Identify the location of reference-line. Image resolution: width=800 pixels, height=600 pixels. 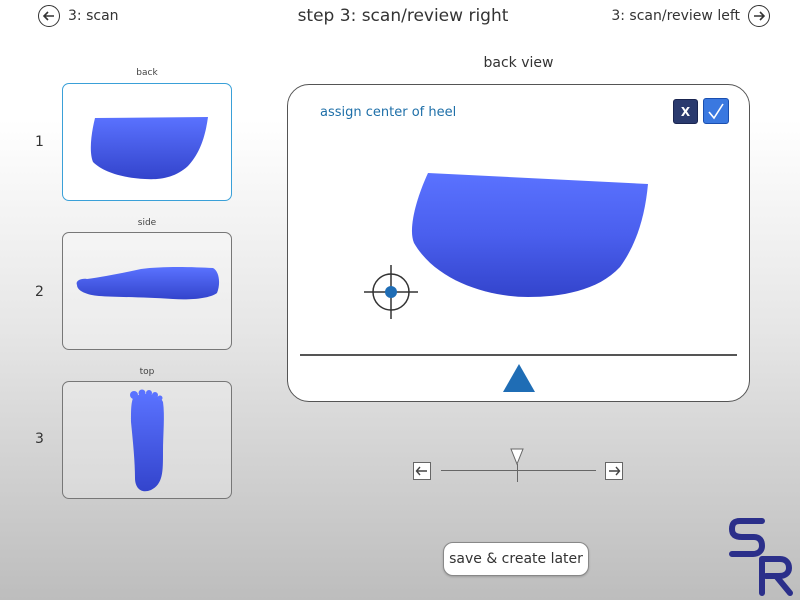
(518, 355).